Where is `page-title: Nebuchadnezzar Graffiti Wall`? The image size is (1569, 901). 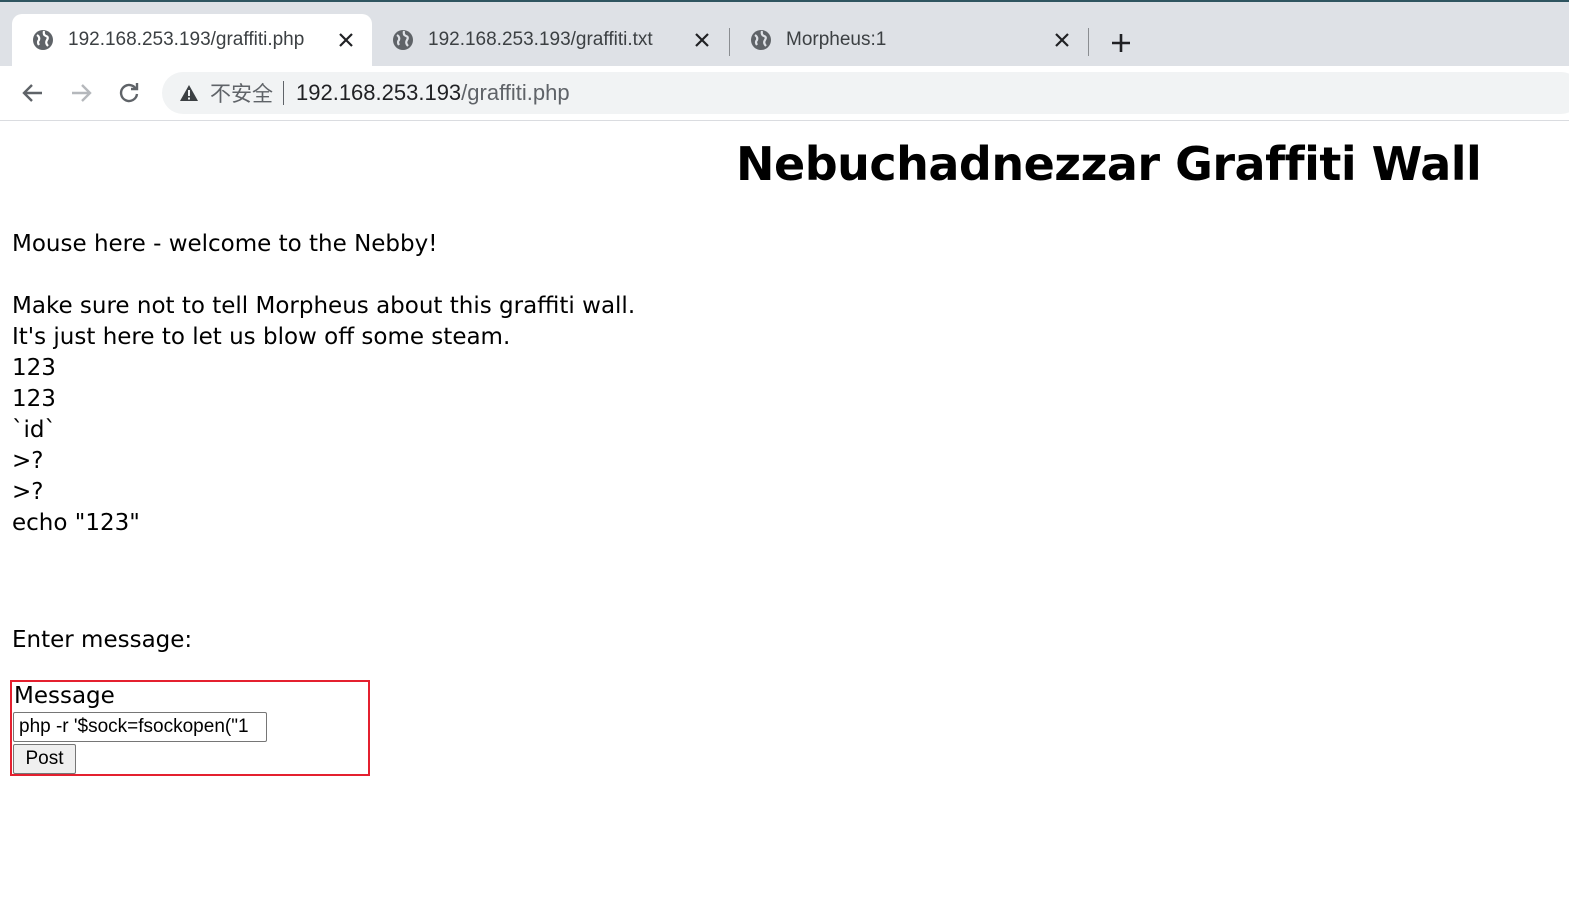
page-title: Nebuchadnezzar Graffiti Wall is located at coordinates (1109, 164).